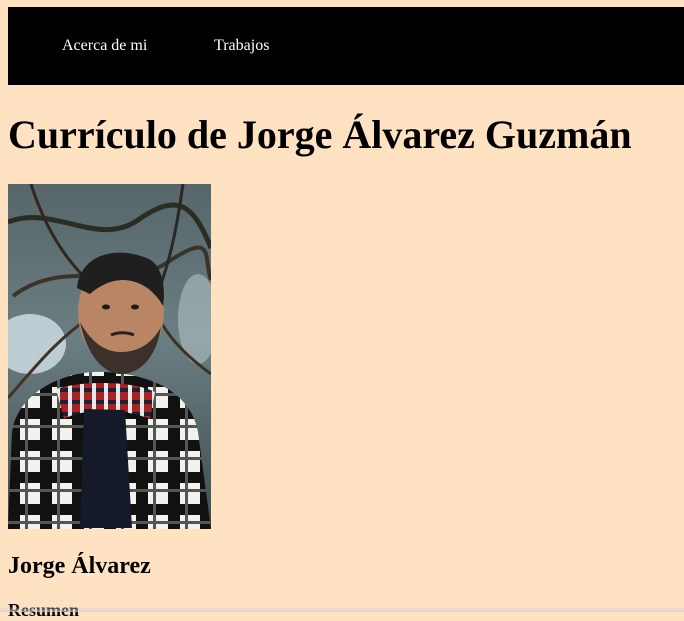 The width and height of the screenshot is (684, 621). What do you see at coordinates (342, 609) in the screenshot?
I see `page-bottom-fade` at bounding box center [342, 609].